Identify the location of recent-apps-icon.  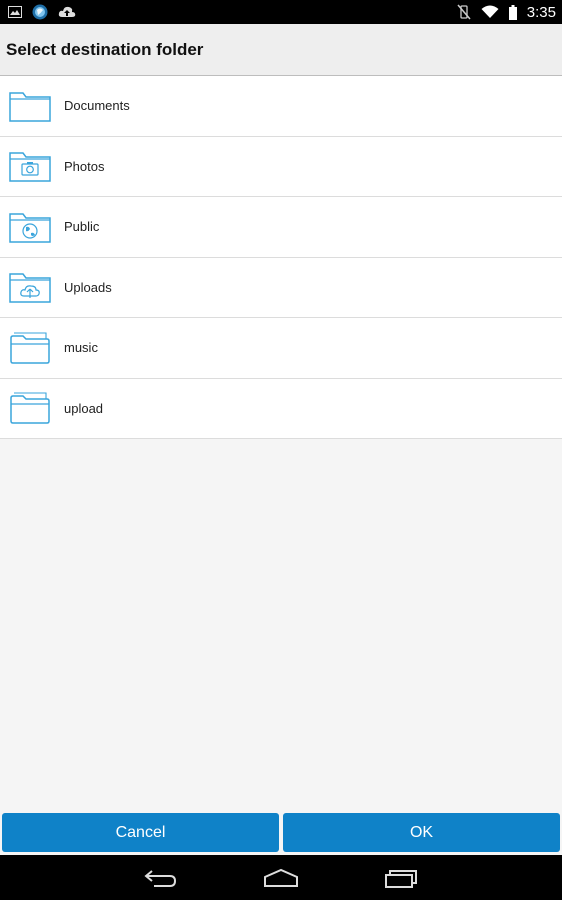
(401, 878).